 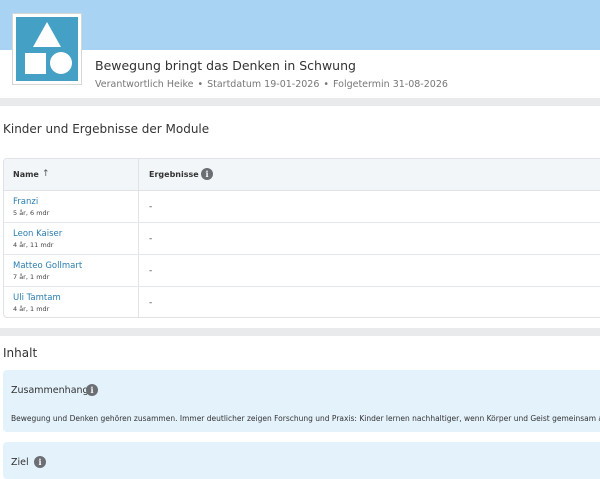 What do you see at coordinates (31, 277) in the screenshot?
I see `child-age: 7 år, 1 mdr` at bounding box center [31, 277].